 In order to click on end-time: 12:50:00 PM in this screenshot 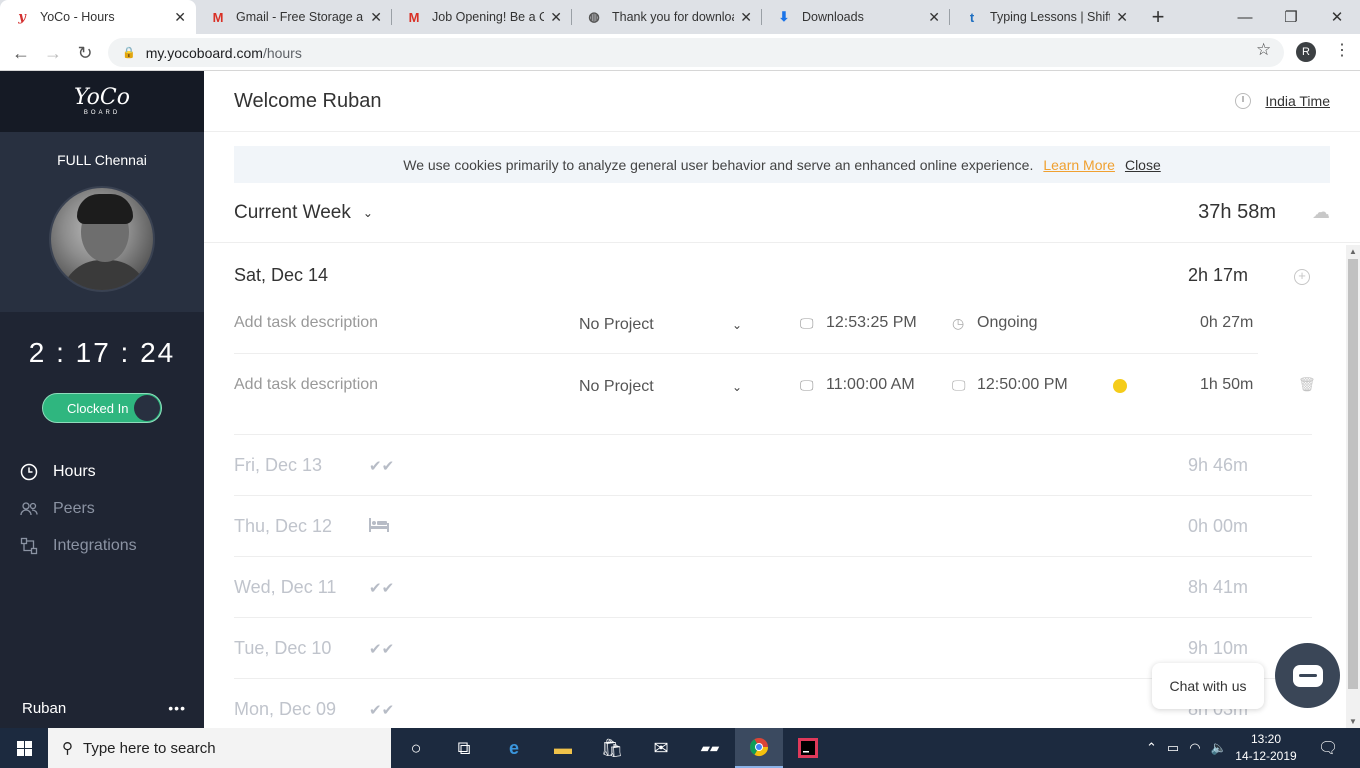, I will do `click(1022, 385)`.